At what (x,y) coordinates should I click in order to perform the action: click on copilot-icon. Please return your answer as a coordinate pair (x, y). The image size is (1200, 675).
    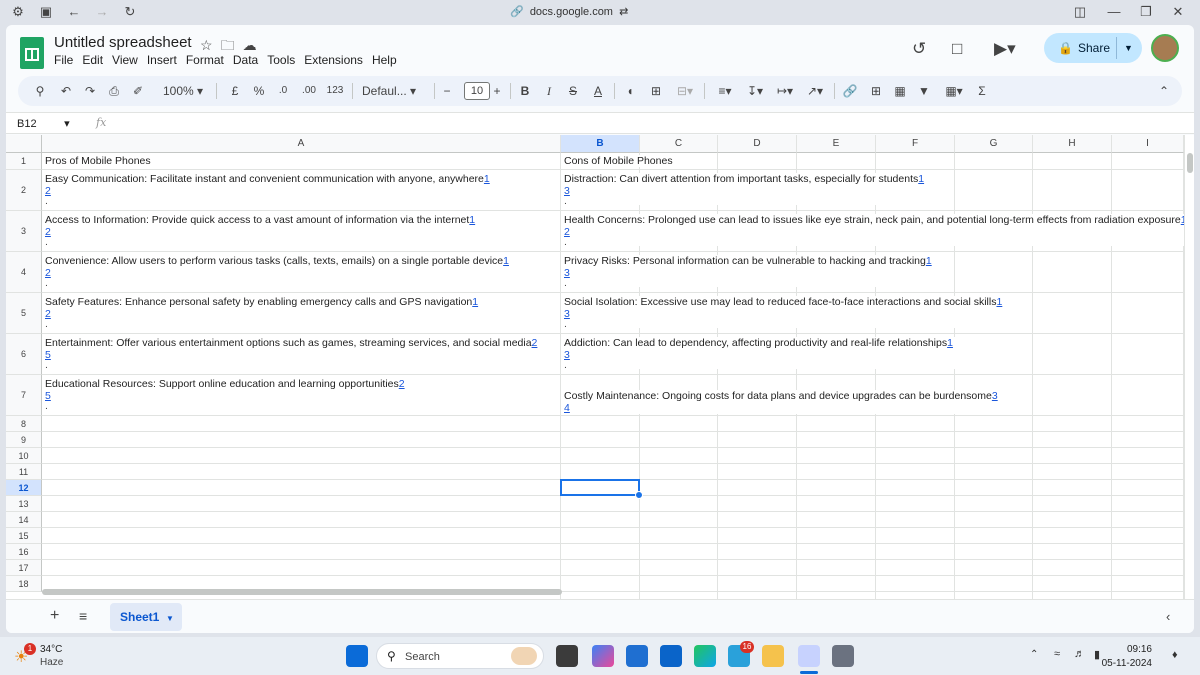
    Looking at the image, I should click on (603, 656).